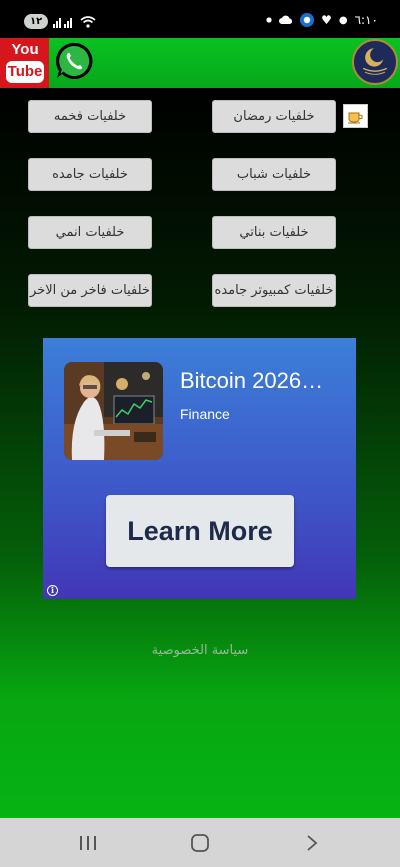  Describe the element at coordinates (90, 290) in the screenshot. I see `premium-wallpapers-button: خلفيات فاخر من الاخر` at that location.